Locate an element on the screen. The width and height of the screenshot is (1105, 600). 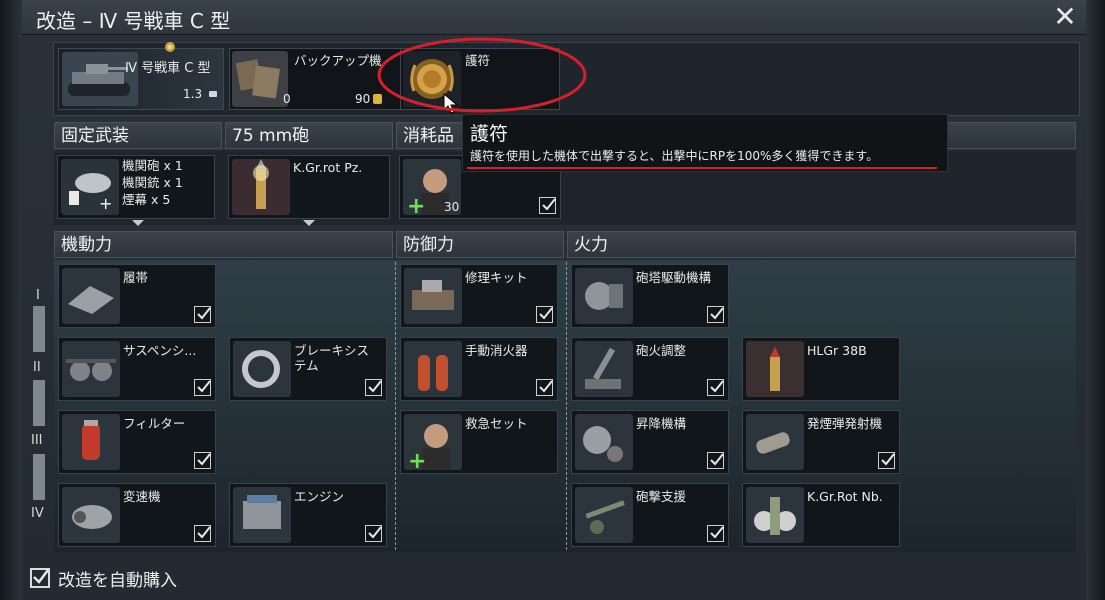
smoke-launcher-icon is located at coordinates (775, 442).